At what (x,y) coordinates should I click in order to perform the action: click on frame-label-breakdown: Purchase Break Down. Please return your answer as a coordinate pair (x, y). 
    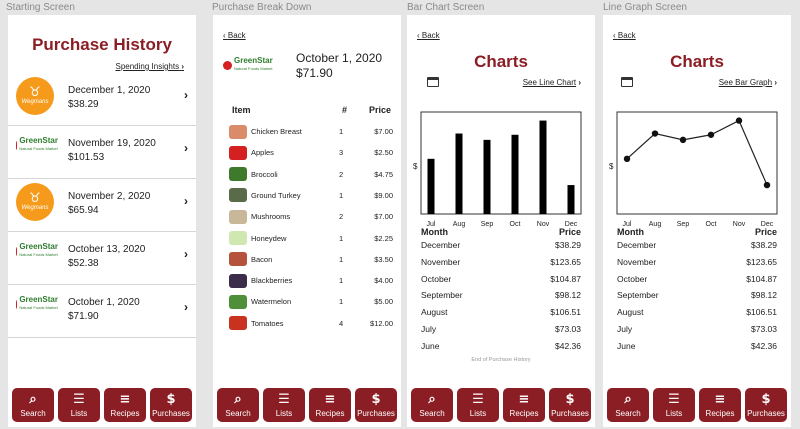
    Looking at the image, I should click on (262, 7).